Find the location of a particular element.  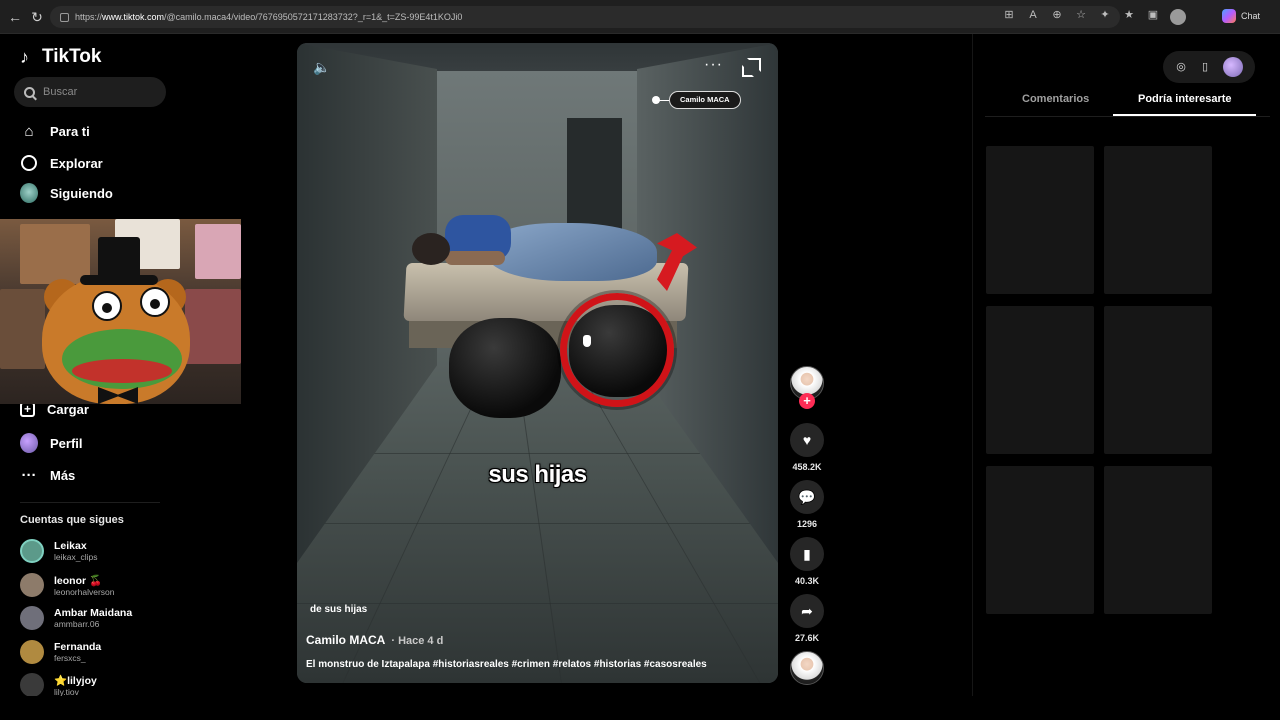

account-handle: ammbarr.06 is located at coordinates (77, 624).